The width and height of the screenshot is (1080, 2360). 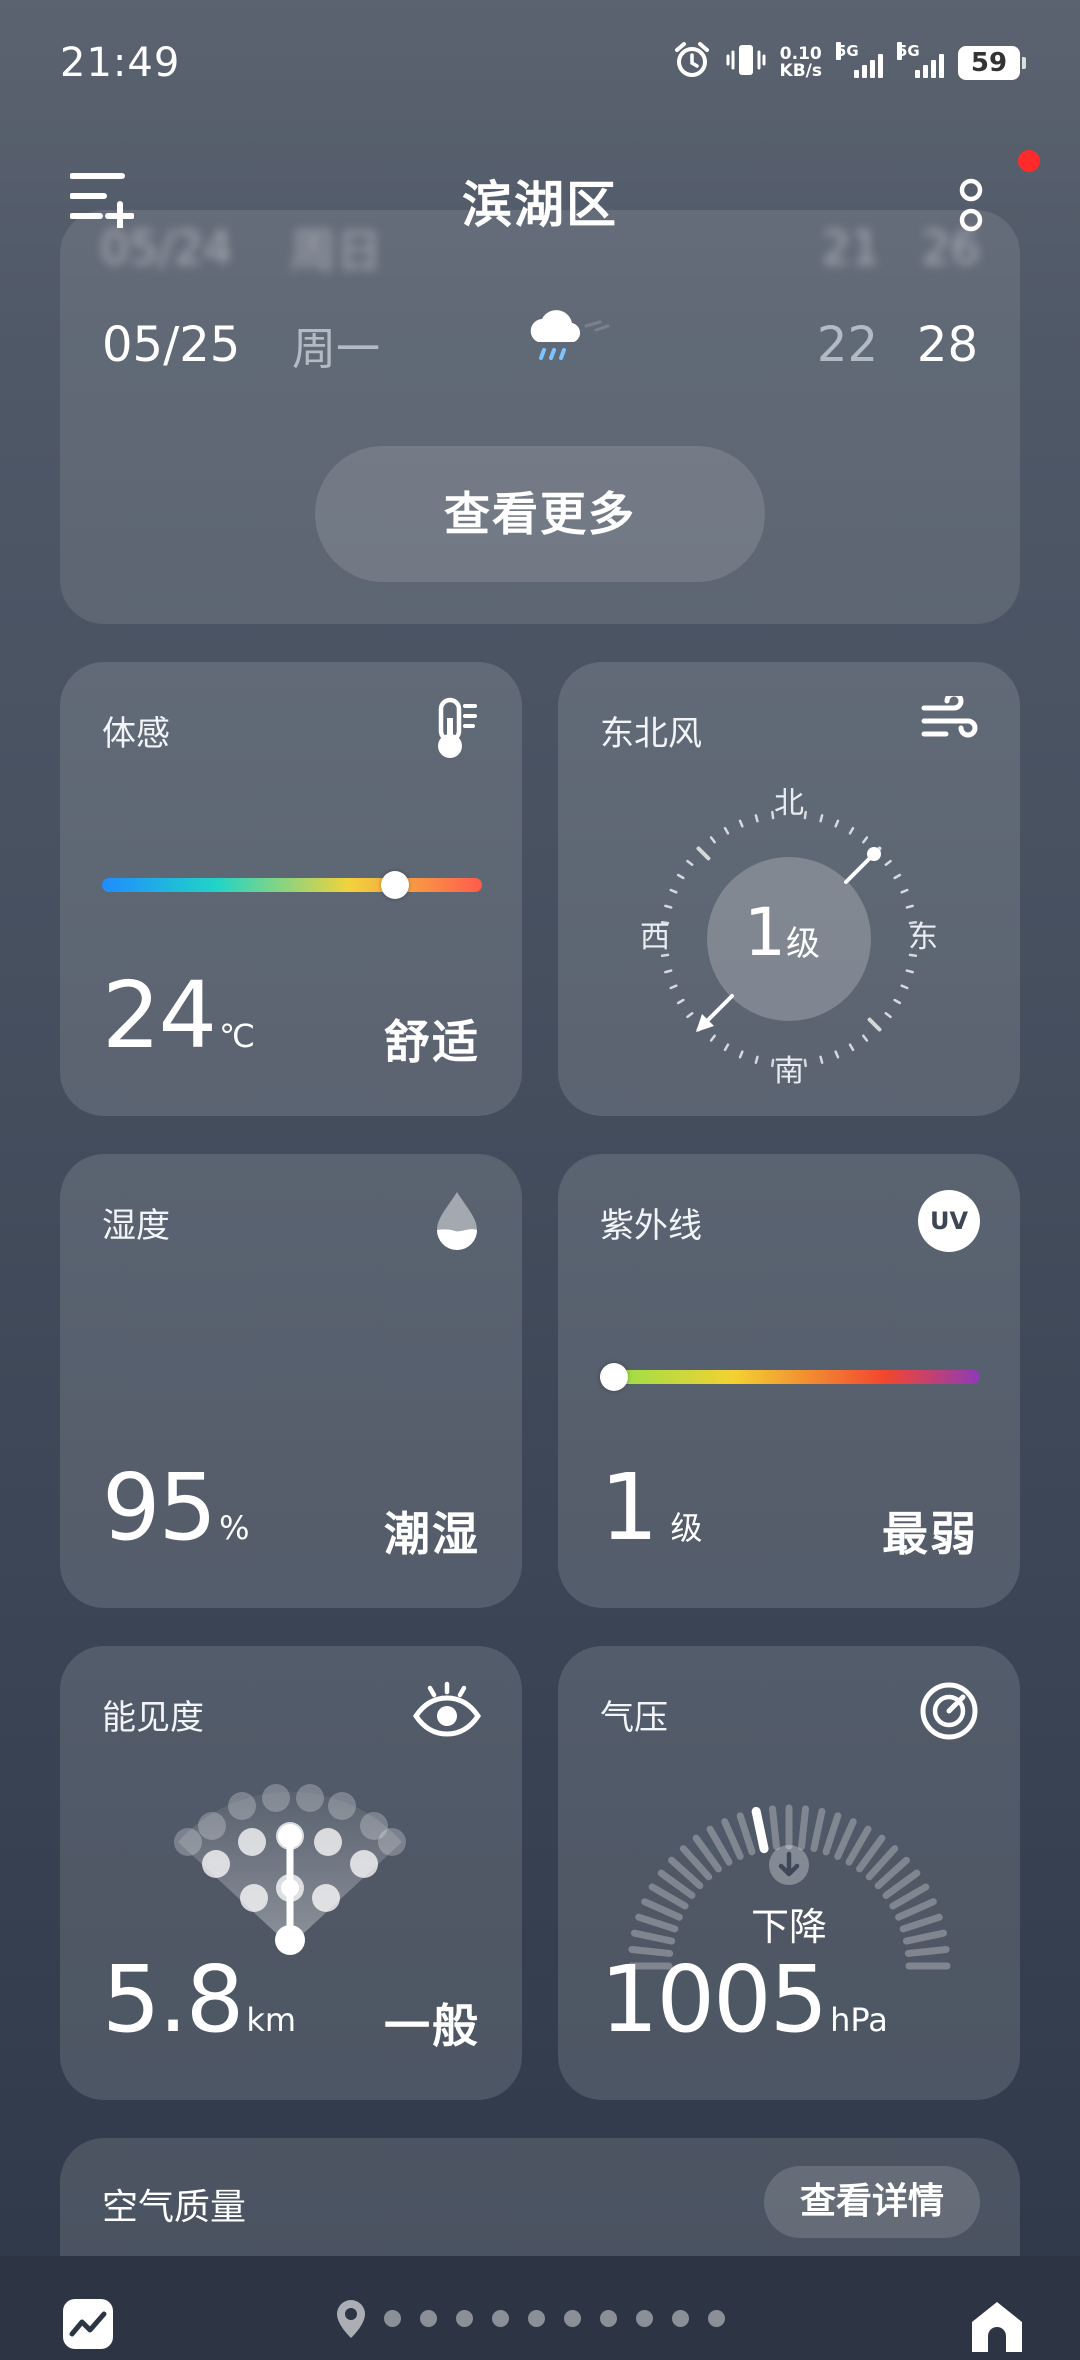 I want to click on rain-cloud-icon, so click(x=574, y=345).